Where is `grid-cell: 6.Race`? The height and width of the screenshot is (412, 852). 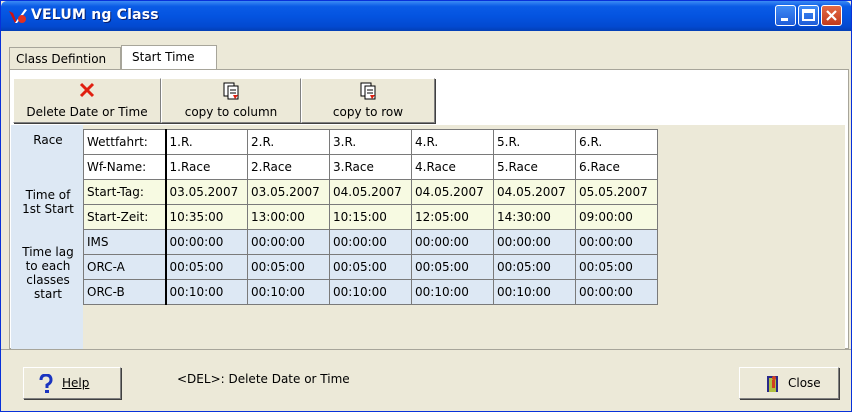 grid-cell: 6.Race is located at coordinates (616, 167).